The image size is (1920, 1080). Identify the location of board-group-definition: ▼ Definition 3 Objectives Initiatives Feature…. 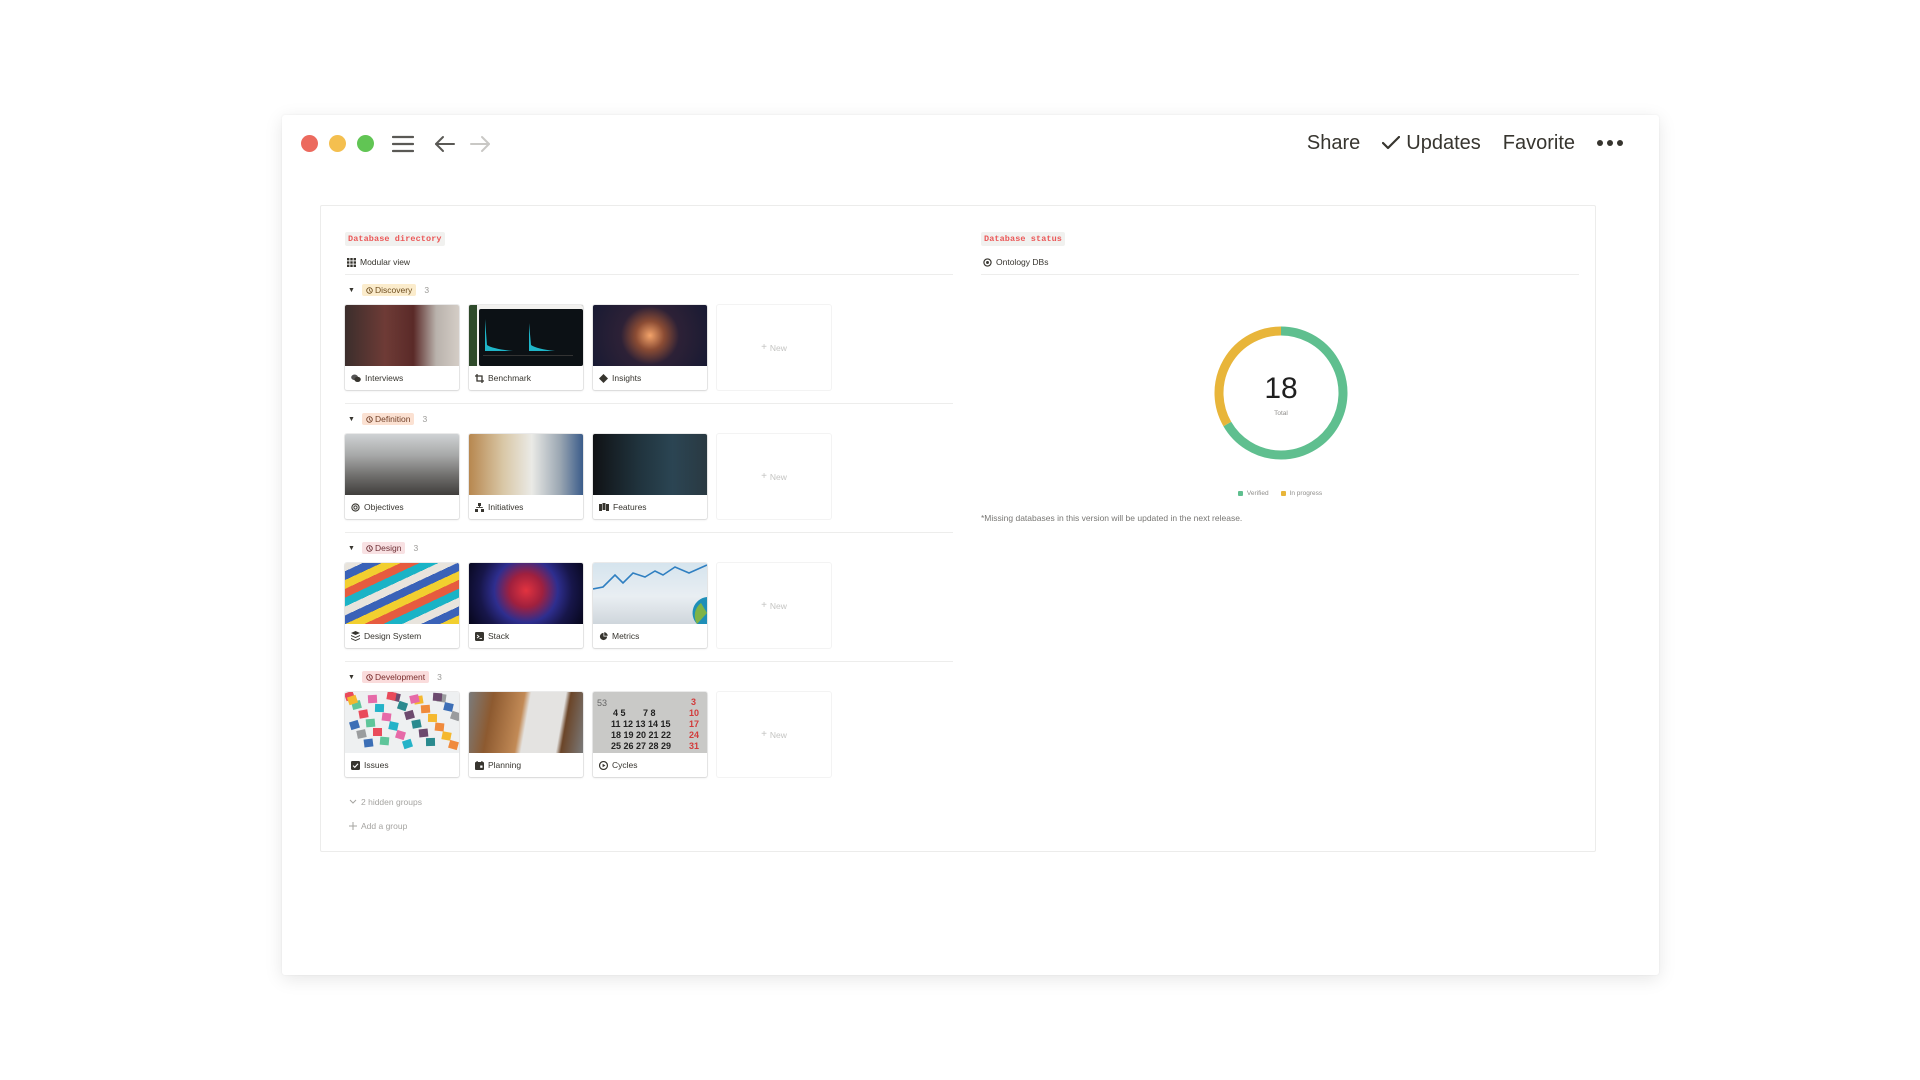
(649, 472).